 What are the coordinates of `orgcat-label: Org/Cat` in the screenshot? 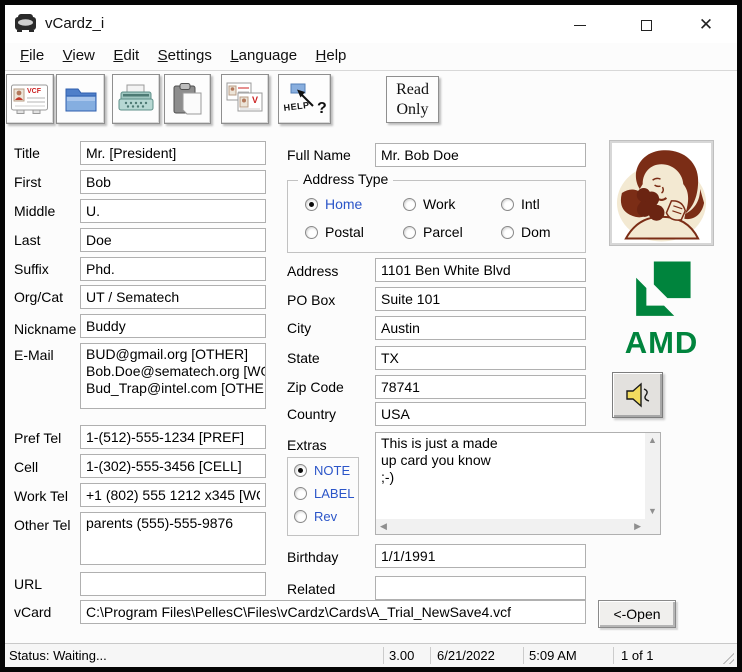 It's located at (39, 297).